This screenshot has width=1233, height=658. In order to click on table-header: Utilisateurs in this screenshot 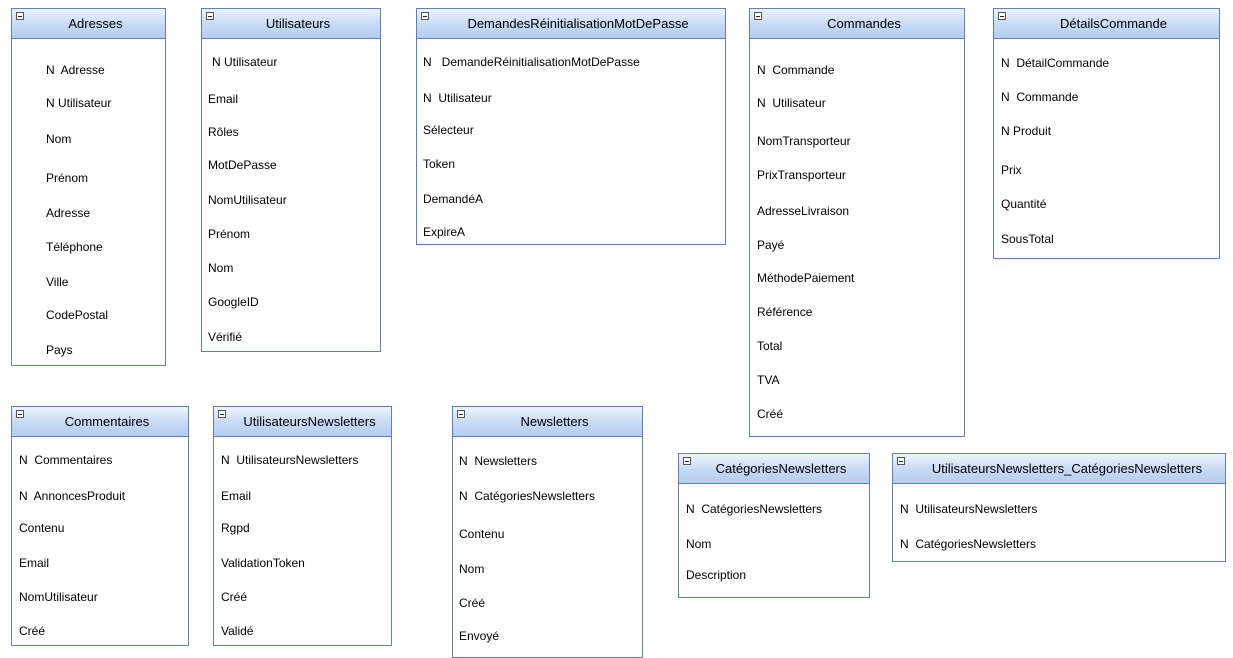, I will do `click(291, 24)`.